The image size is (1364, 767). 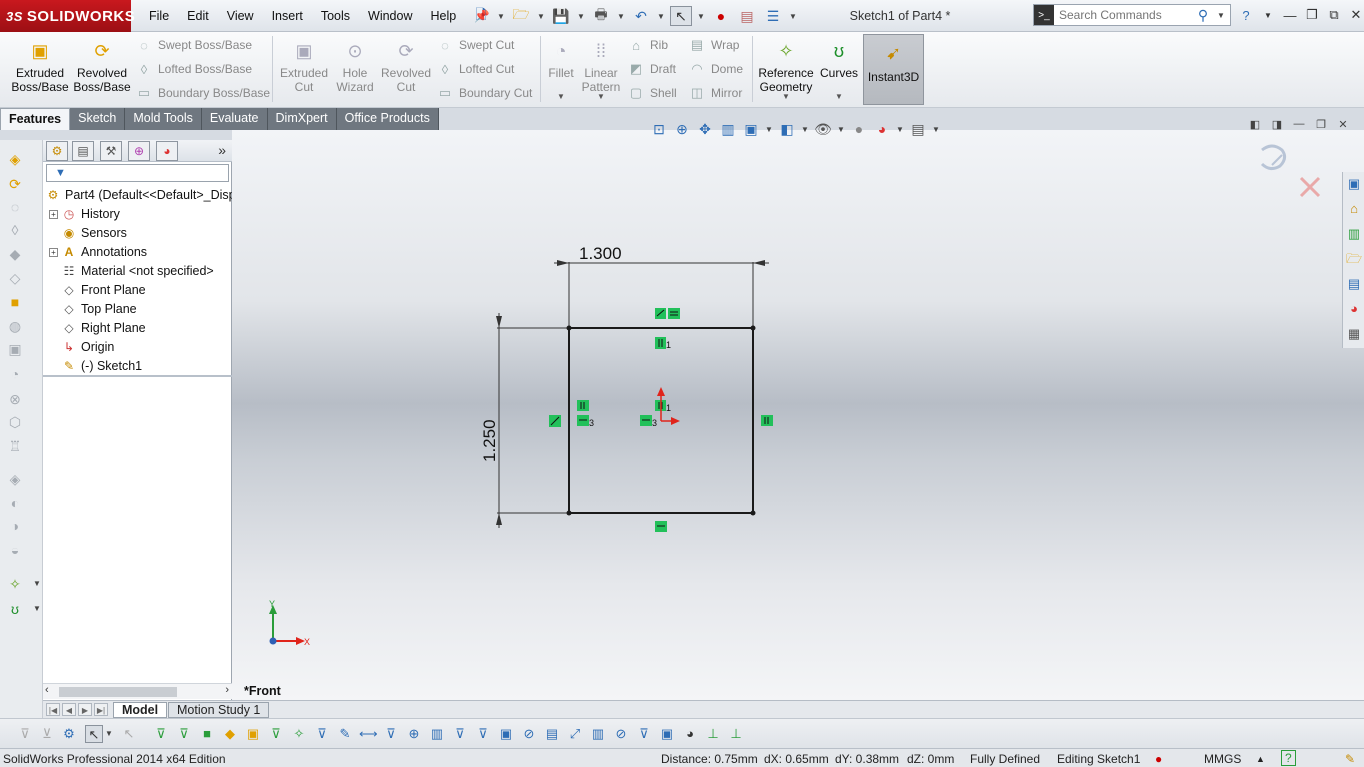 What do you see at coordinates (193, 45) in the screenshot?
I see `swept-boss-button: ◌ Swept Boss/Base` at bounding box center [193, 45].